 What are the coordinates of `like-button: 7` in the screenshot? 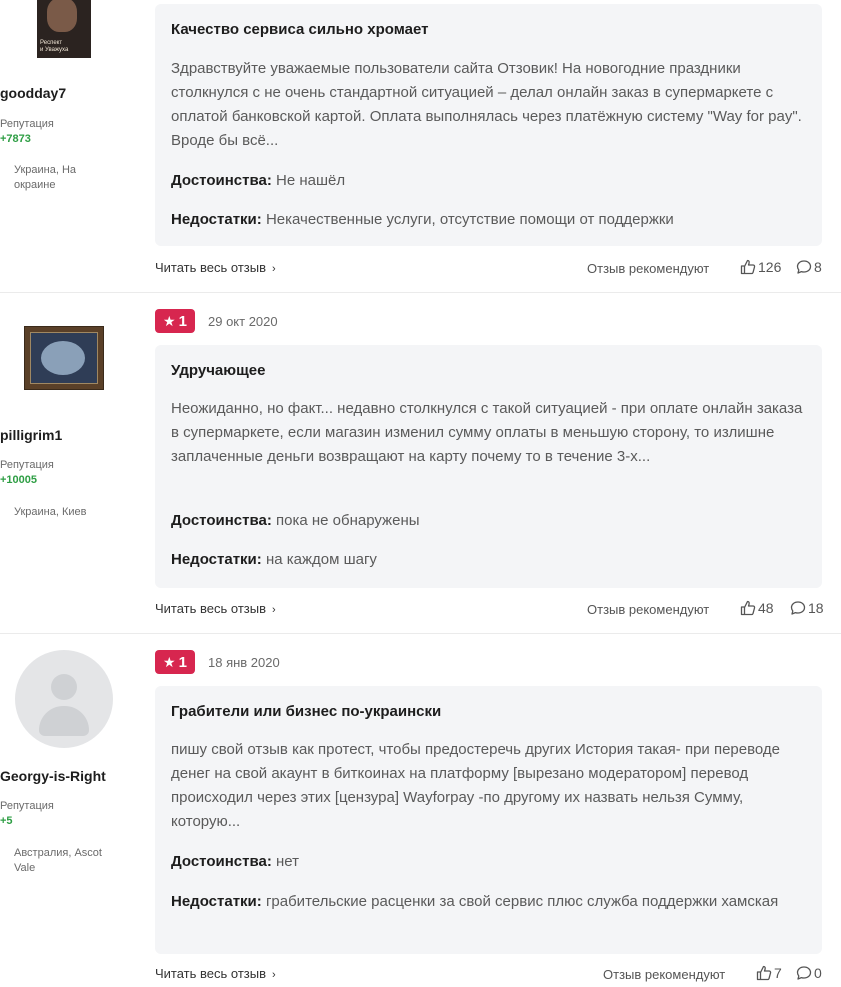 It's located at (769, 973).